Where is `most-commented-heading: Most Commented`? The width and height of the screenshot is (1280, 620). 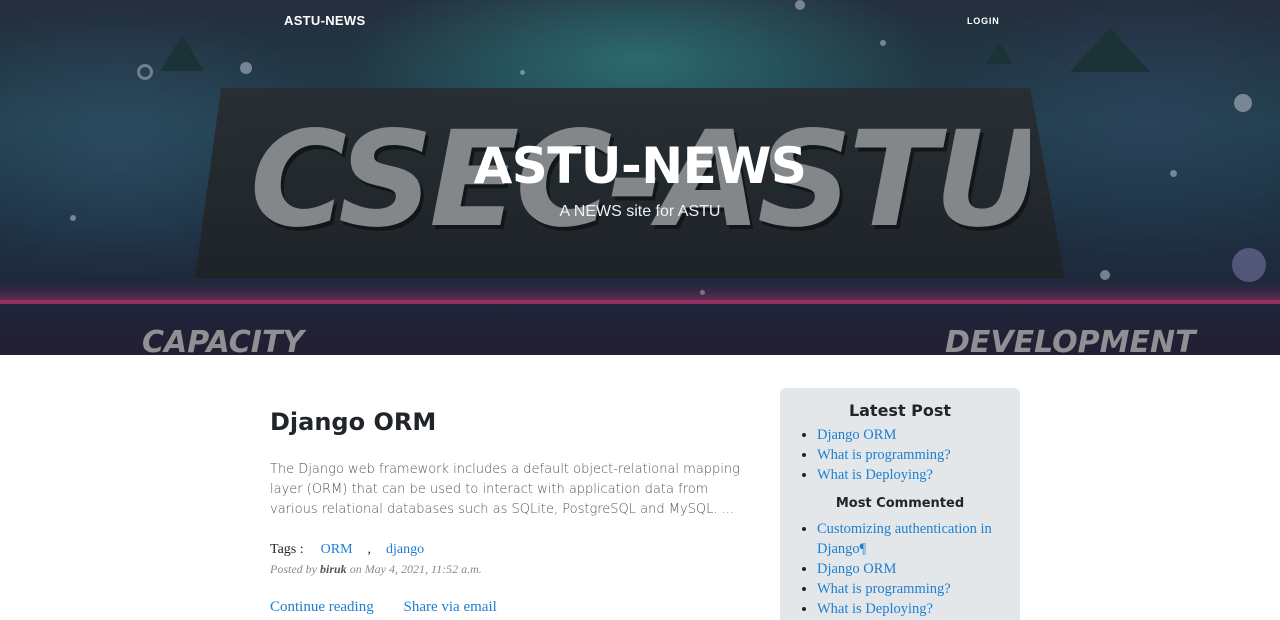 most-commented-heading: Most Commented is located at coordinates (900, 503).